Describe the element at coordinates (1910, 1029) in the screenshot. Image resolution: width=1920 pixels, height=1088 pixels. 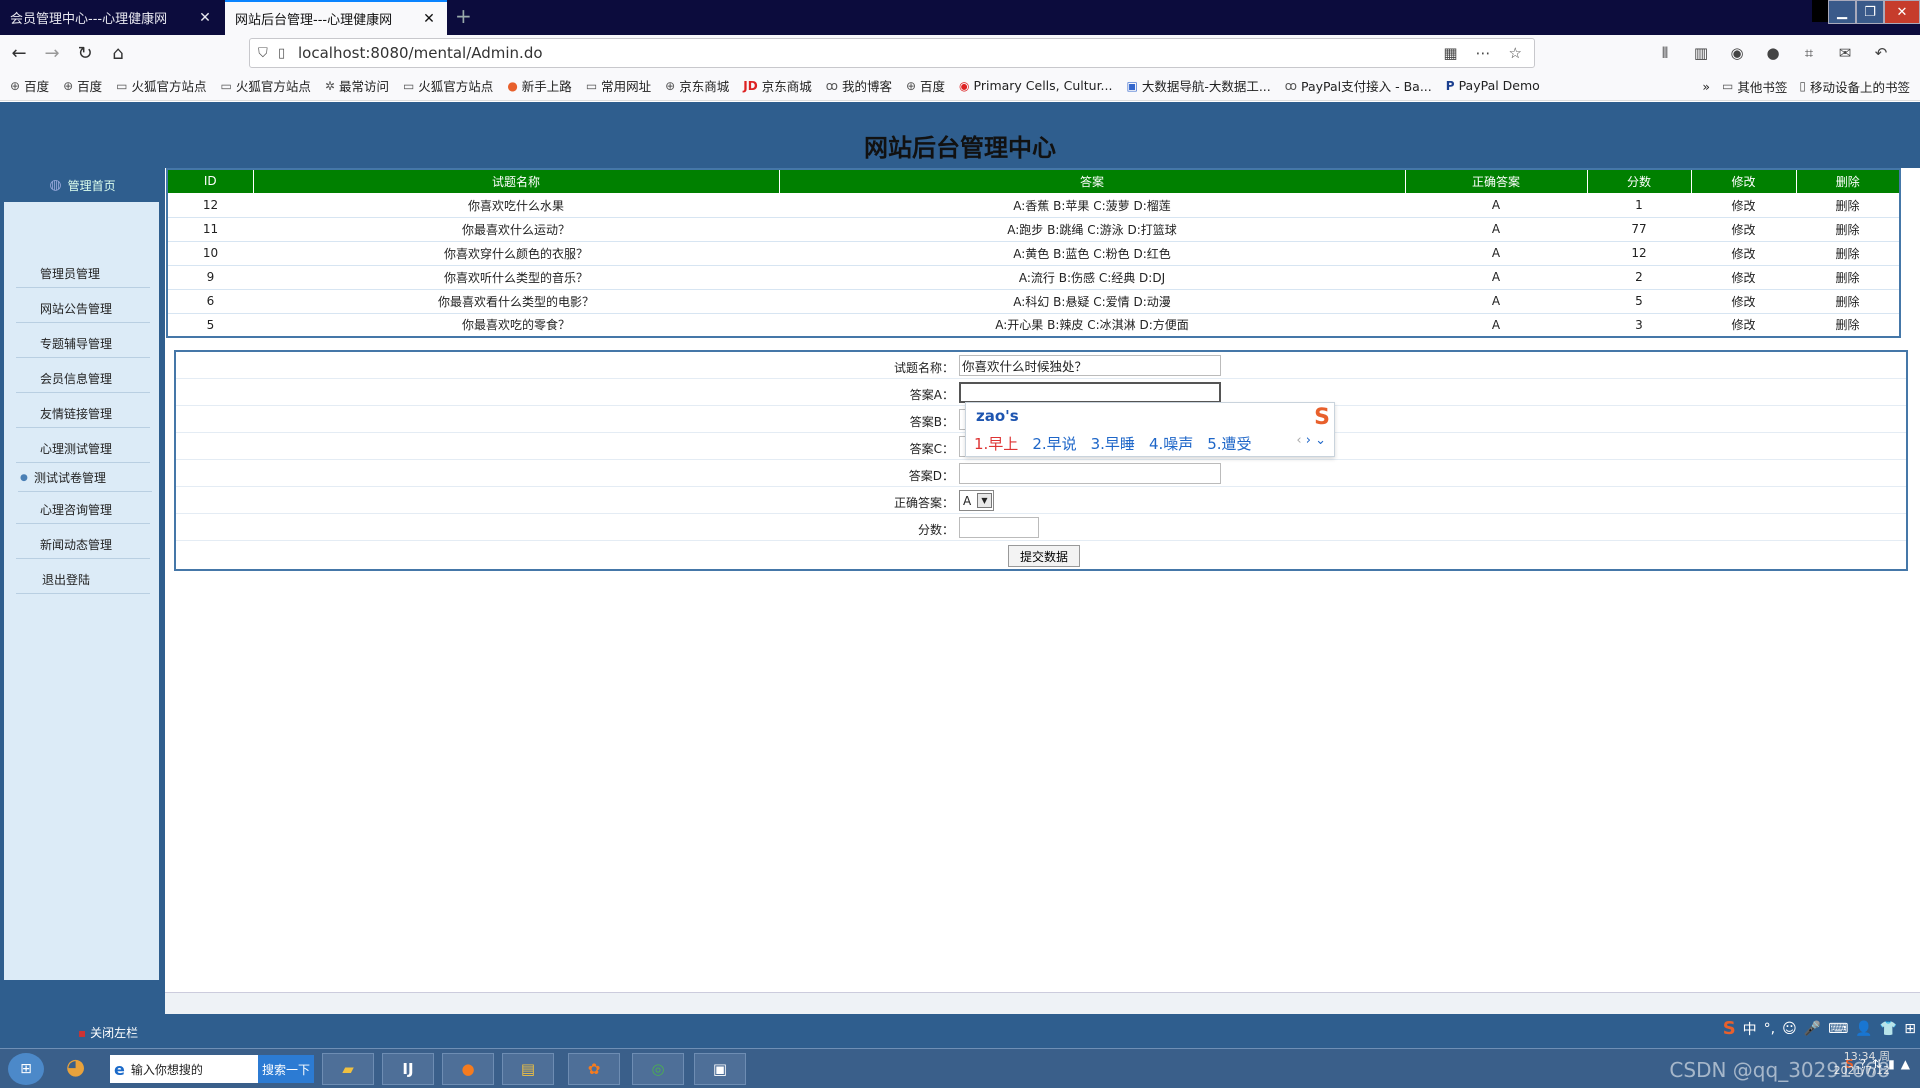
I see `ime-menu-icon: ⊞` at that location.